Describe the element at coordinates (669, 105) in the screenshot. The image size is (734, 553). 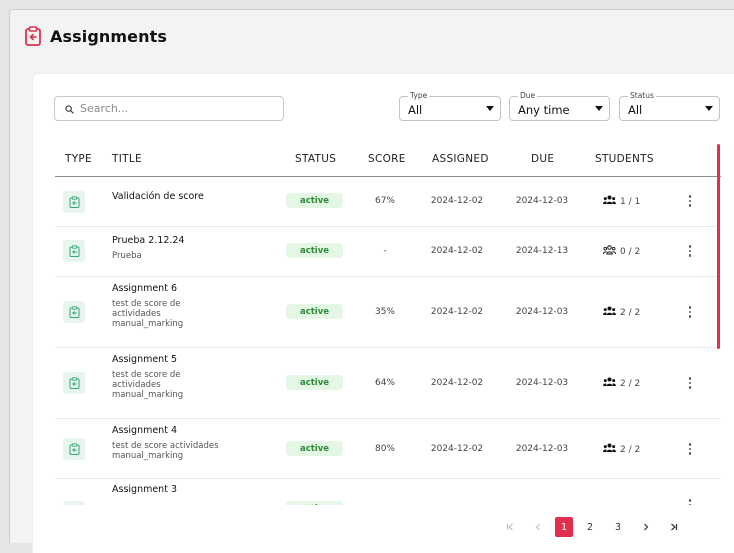
I see `status-filter-select: Status All` at that location.